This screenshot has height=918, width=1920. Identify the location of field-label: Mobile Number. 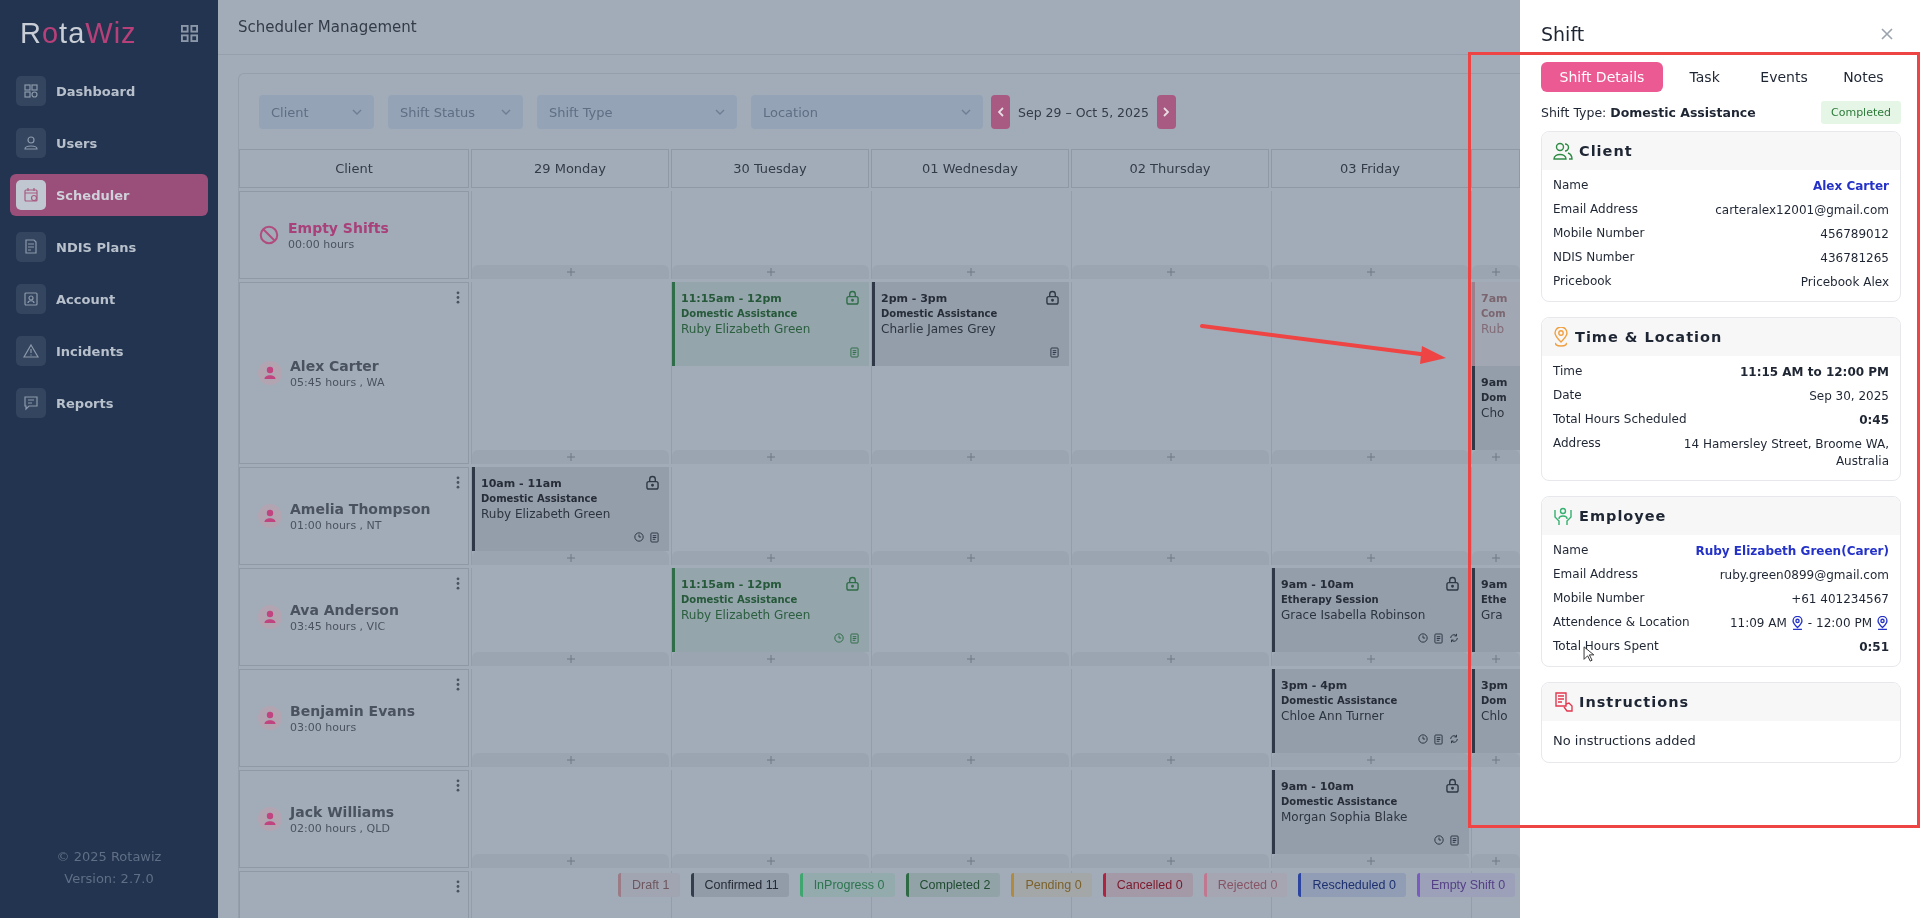
(1599, 598).